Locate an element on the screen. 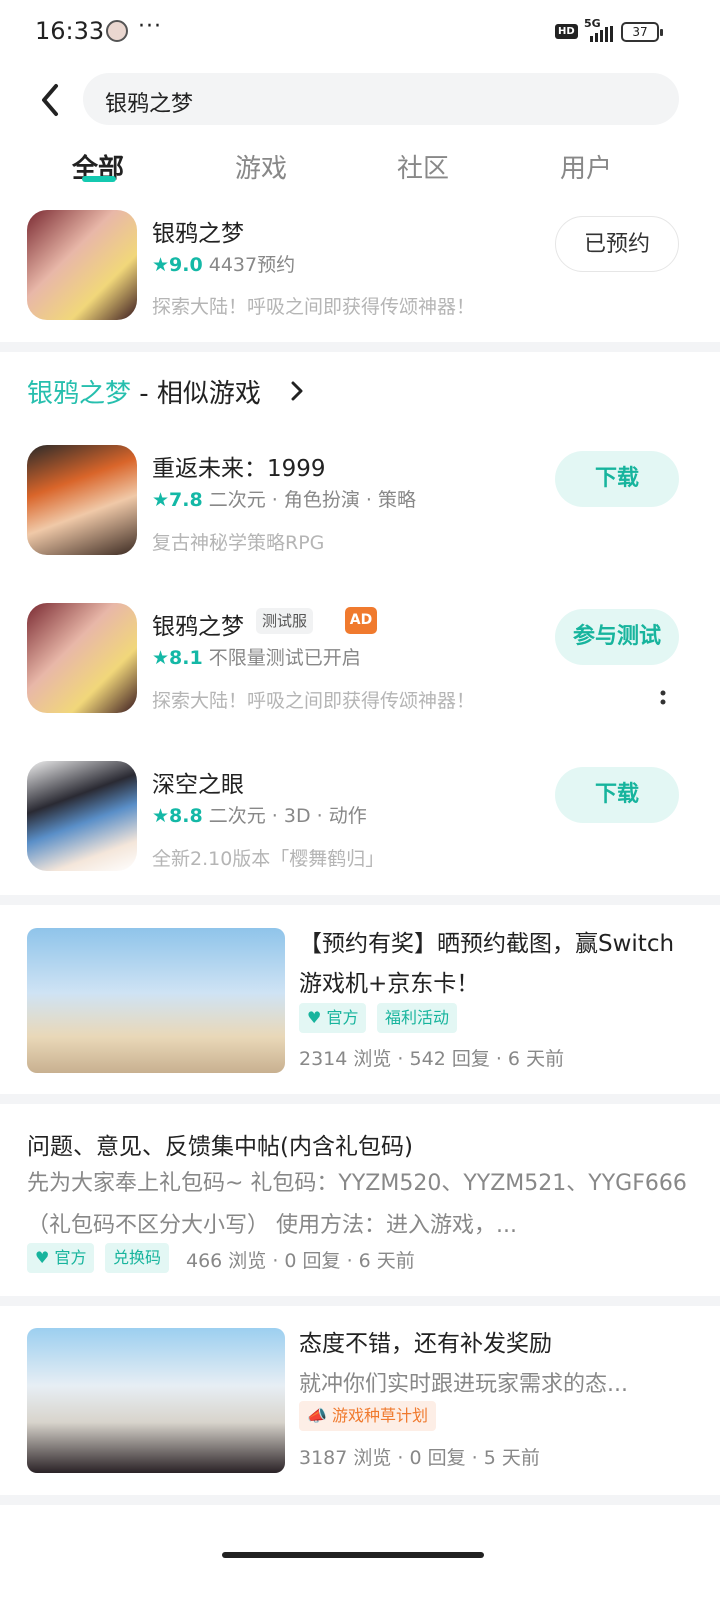 Image resolution: width=720 pixels, height=1600 pixels. tab-community: 社区 is located at coordinates (423, 166).